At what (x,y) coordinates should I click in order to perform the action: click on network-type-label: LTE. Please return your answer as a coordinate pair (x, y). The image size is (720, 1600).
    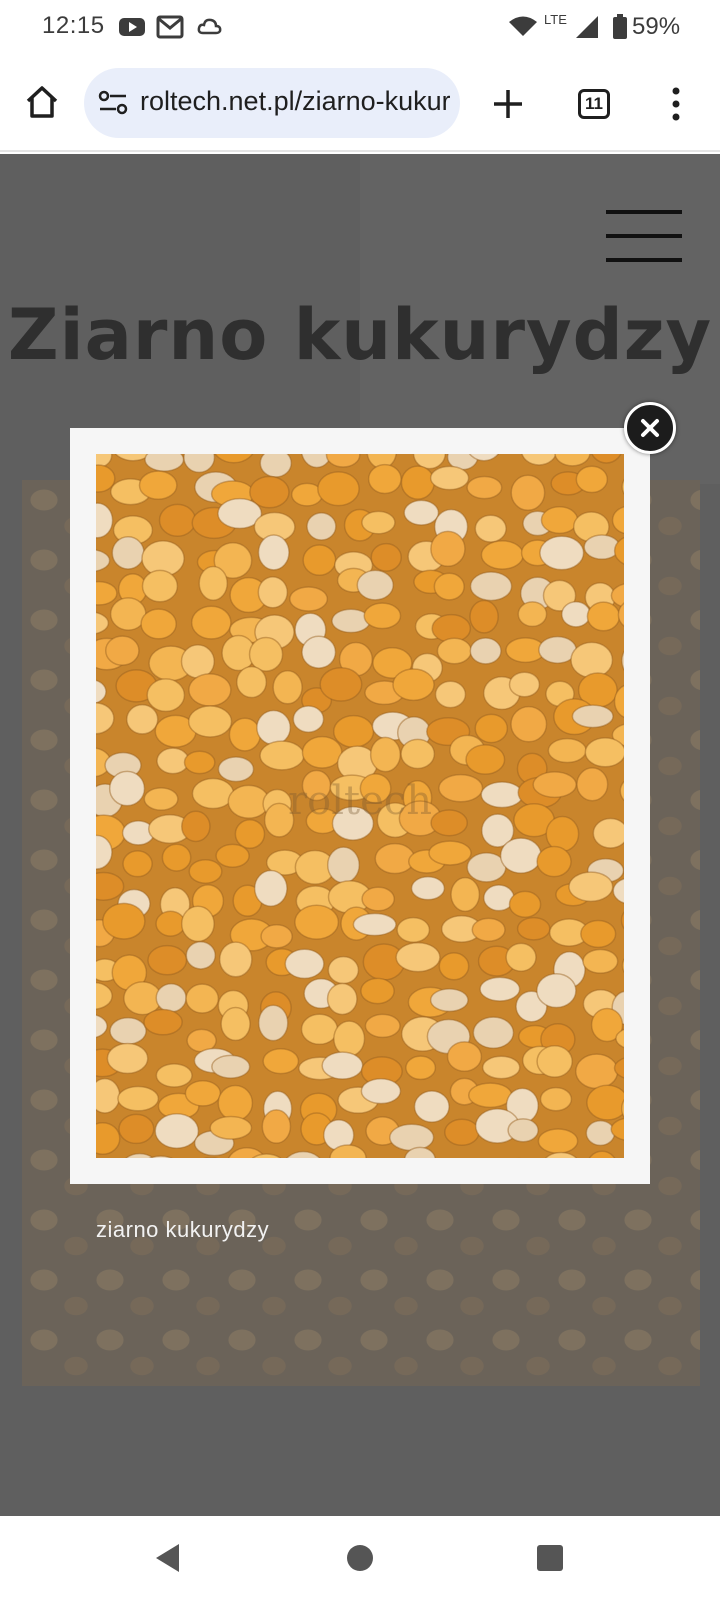
    Looking at the image, I should click on (555, 19).